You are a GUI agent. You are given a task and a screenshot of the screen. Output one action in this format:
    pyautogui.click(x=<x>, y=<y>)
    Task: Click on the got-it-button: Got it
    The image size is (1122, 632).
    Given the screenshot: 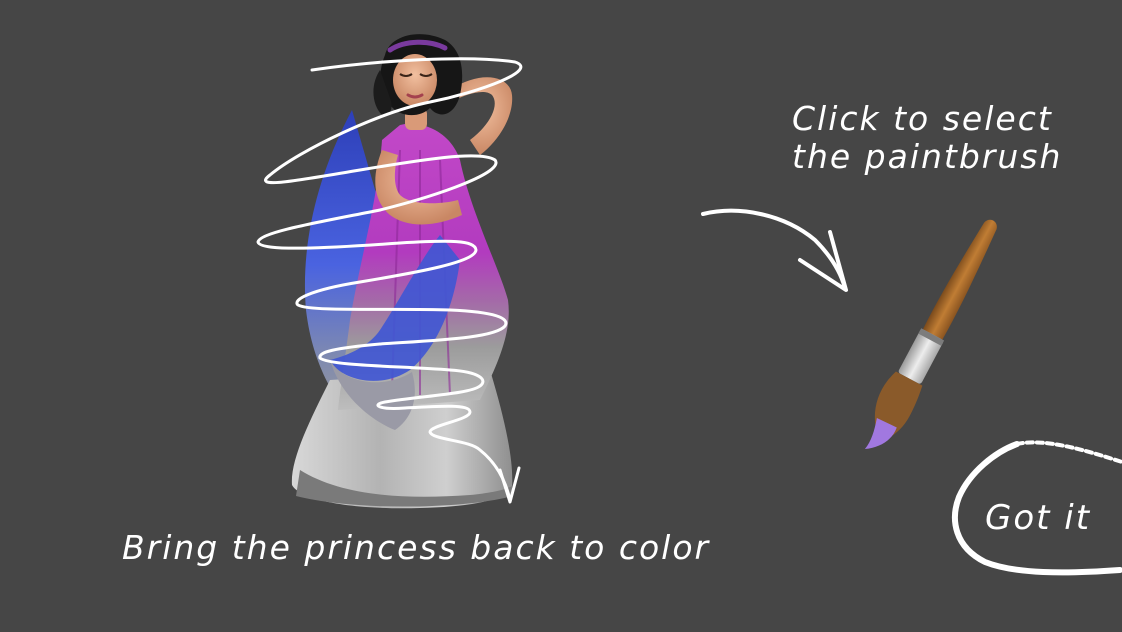 What is the action you would take?
    pyautogui.click(x=1033, y=507)
    